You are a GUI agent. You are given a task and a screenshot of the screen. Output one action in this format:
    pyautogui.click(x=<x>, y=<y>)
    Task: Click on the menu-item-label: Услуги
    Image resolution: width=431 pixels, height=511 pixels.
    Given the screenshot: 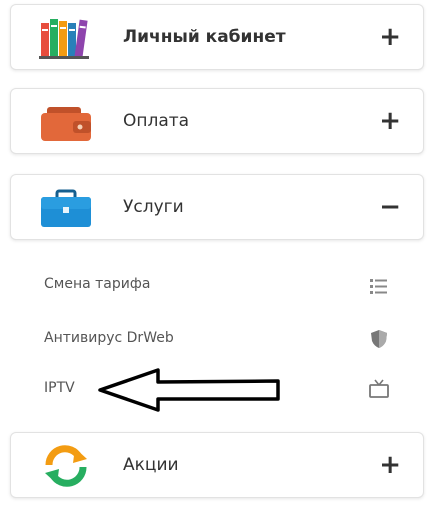 What is the action you would take?
    pyautogui.click(x=153, y=207)
    